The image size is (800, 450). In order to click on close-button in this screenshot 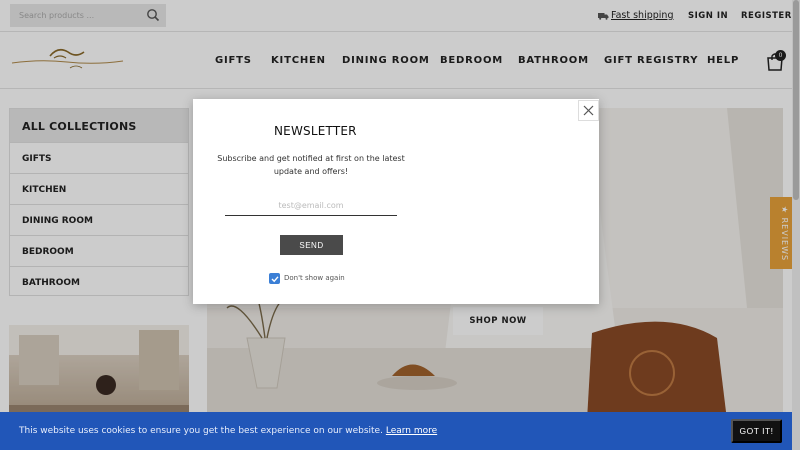, I will do `click(588, 110)`.